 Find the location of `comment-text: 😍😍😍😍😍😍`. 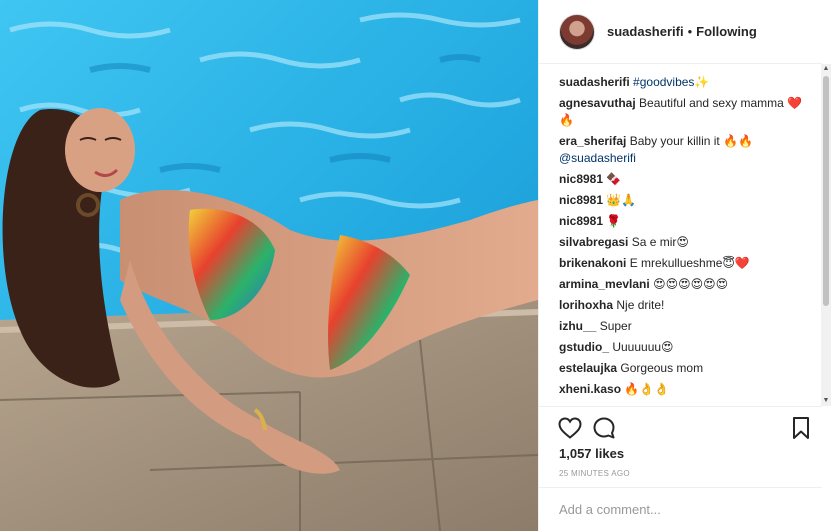

comment-text: 😍😍😍😍😍😍 is located at coordinates (691, 284).